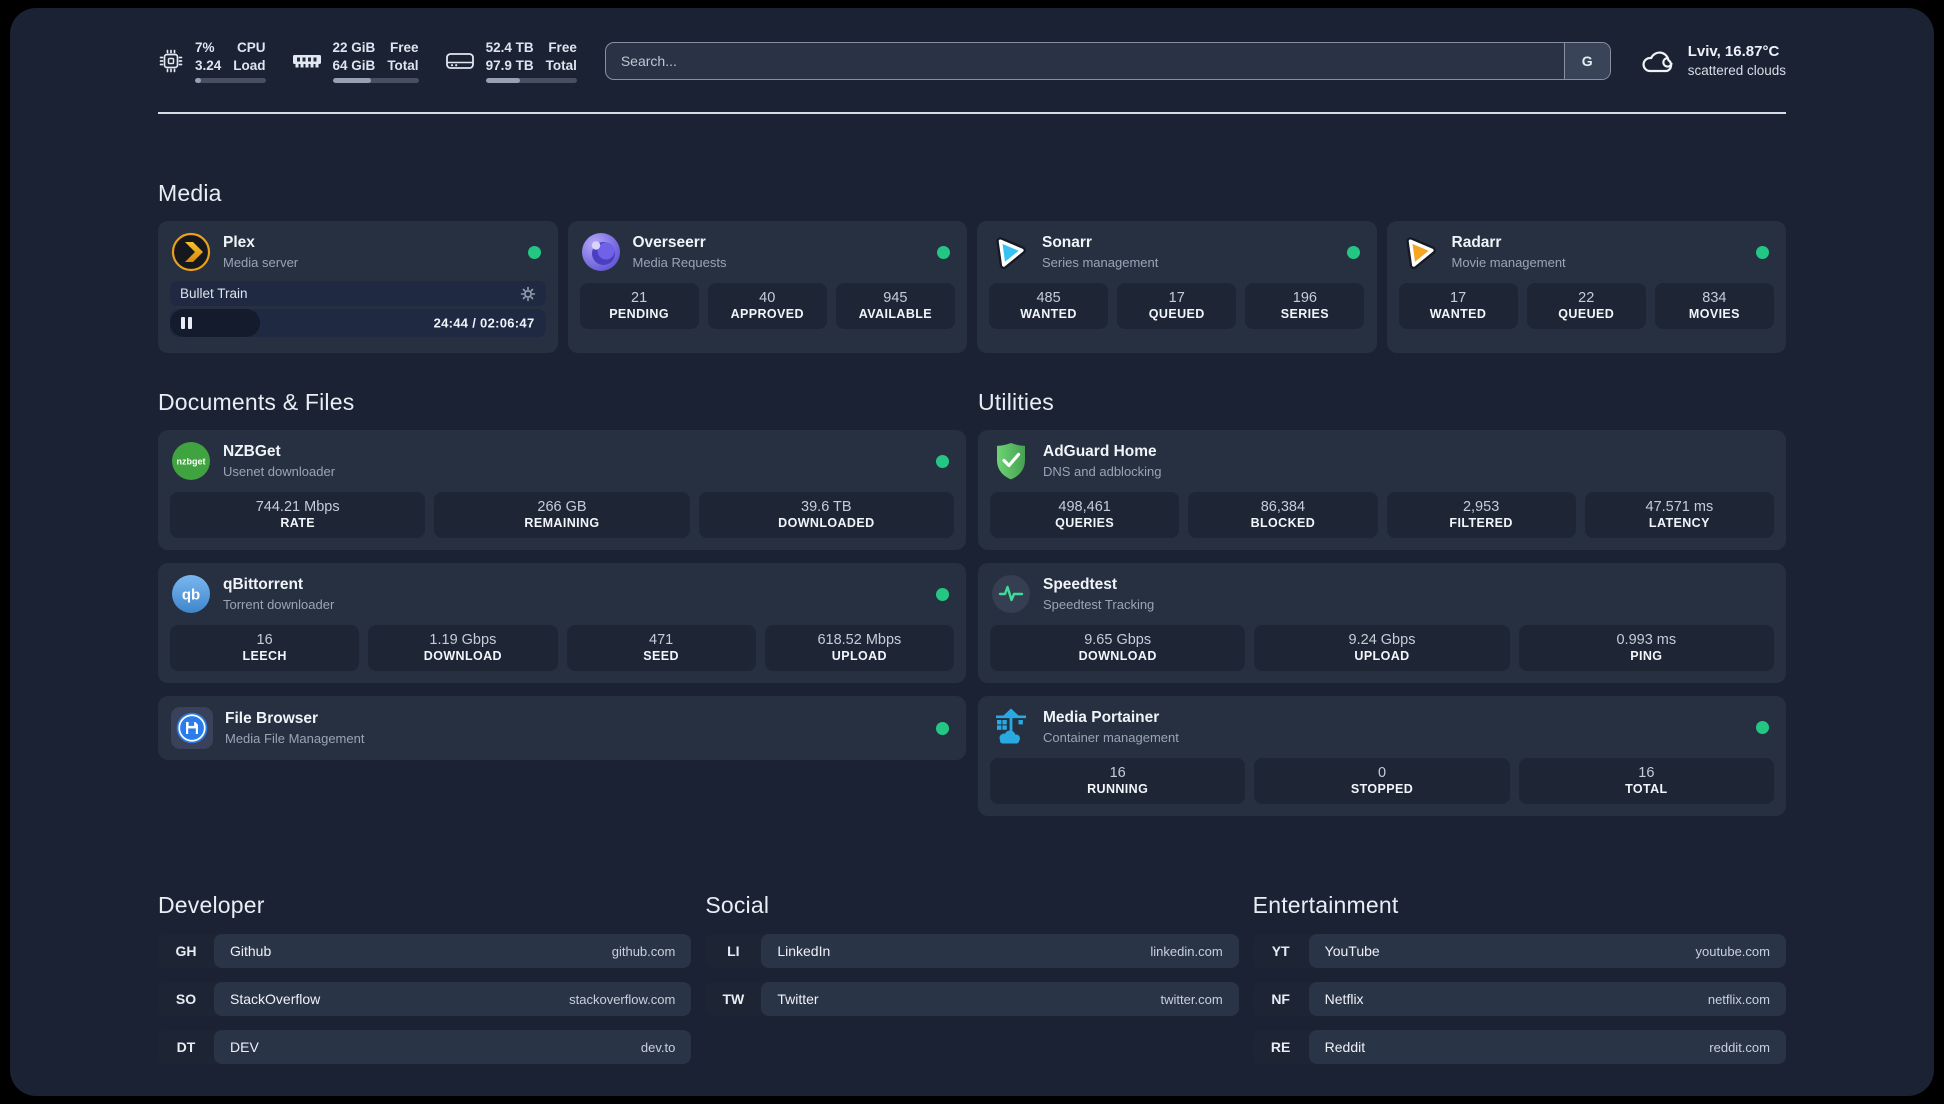 The width and height of the screenshot is (1944, 1104). I want to click on stat-tile: 9.24 Gbps UPLOAD, so click(1382, 648).